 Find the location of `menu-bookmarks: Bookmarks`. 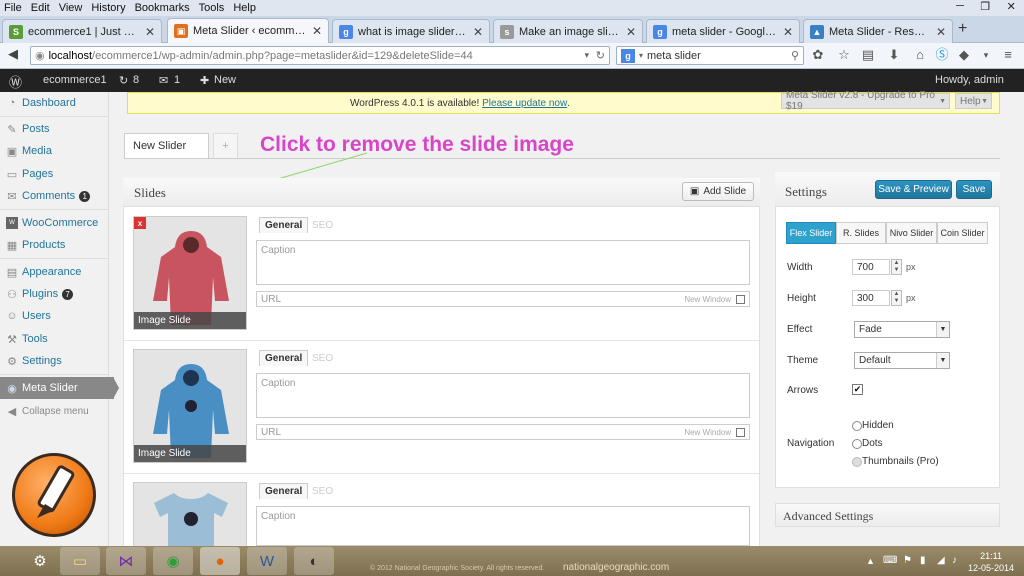

menu-bookmarks: Bookmarks is located at coordinates (162, 8).